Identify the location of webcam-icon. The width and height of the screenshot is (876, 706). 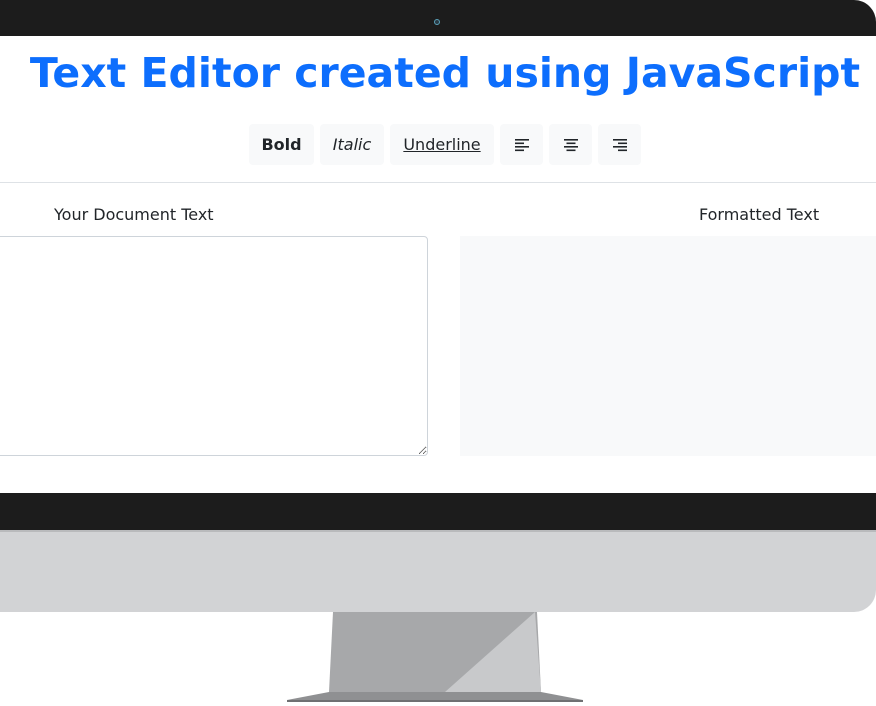
(437, 22).